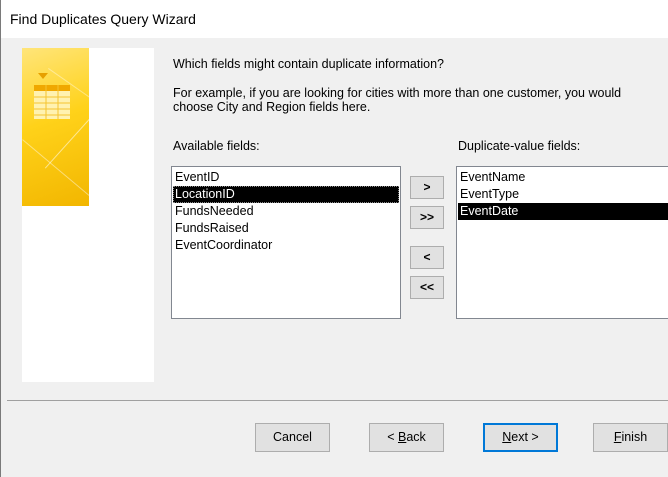 The image size is (668, 477). Describe the element at coordinates (392, 437) in the screenshot. I see `back-prefix: <` at that location.